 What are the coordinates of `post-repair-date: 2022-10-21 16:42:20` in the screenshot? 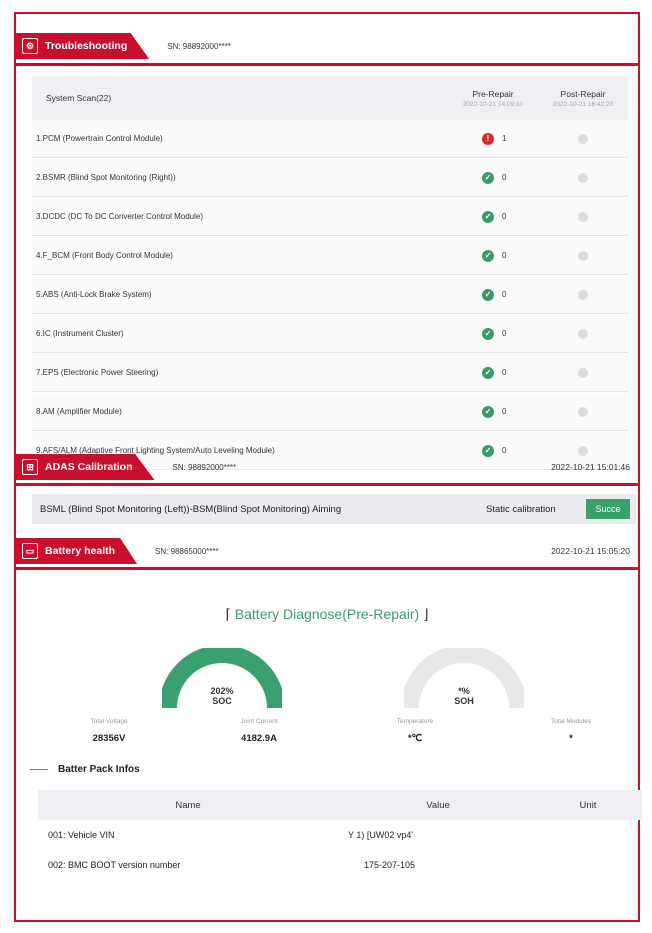 It's located at (583, 104).